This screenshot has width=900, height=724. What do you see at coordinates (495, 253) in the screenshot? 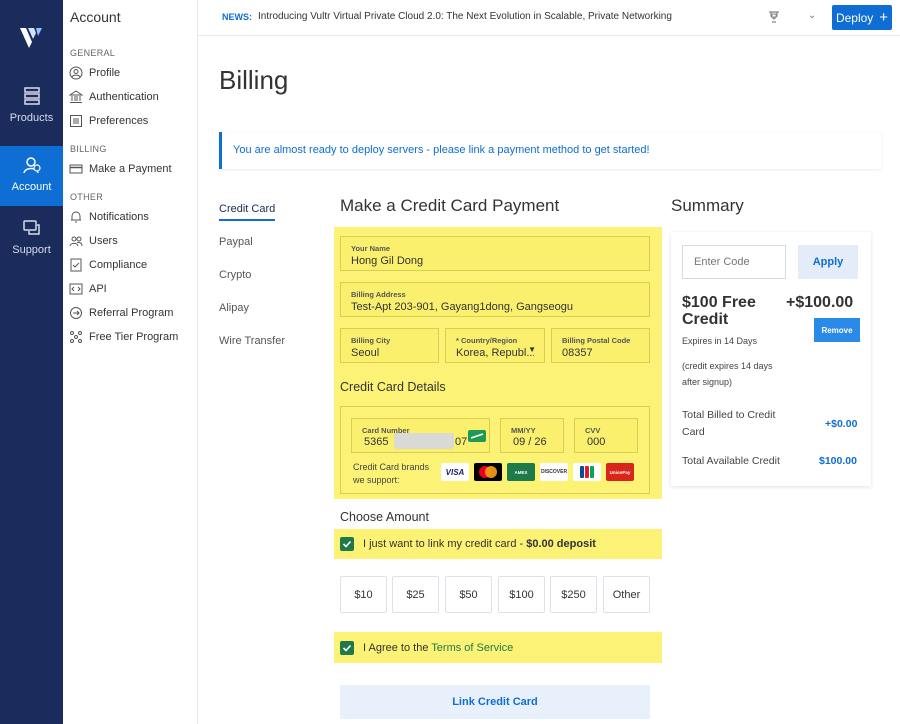
I see `name-field: Your Name Hong Gil Dong` at bounding box center [495, 253].